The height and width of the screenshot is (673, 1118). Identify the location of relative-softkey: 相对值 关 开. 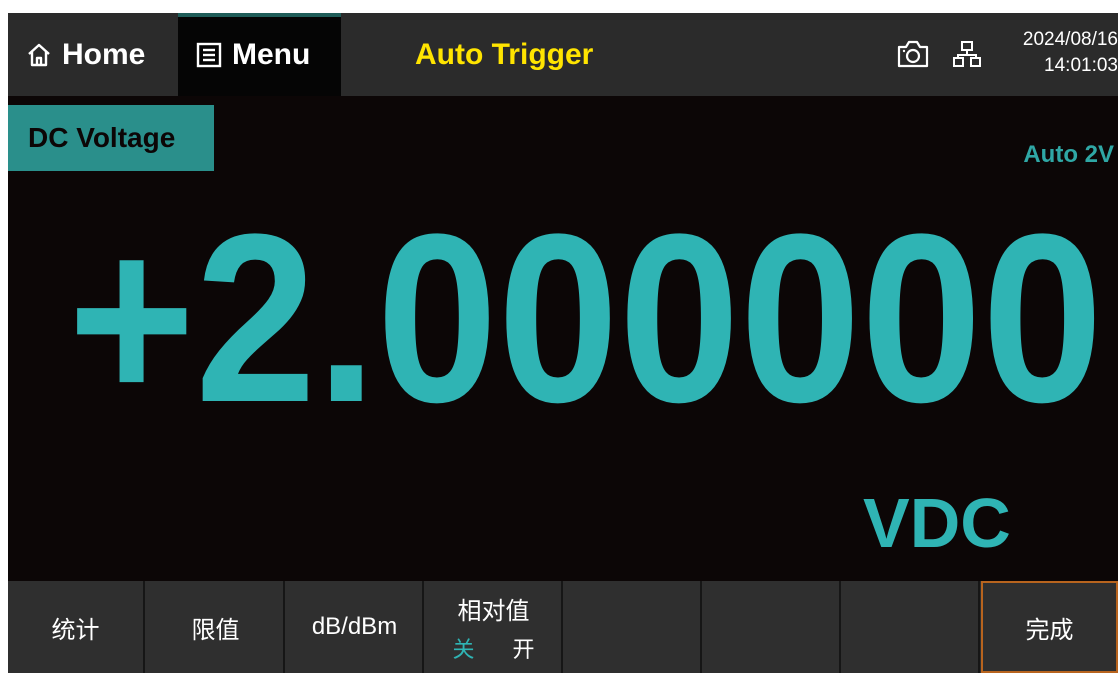
(494, 627).